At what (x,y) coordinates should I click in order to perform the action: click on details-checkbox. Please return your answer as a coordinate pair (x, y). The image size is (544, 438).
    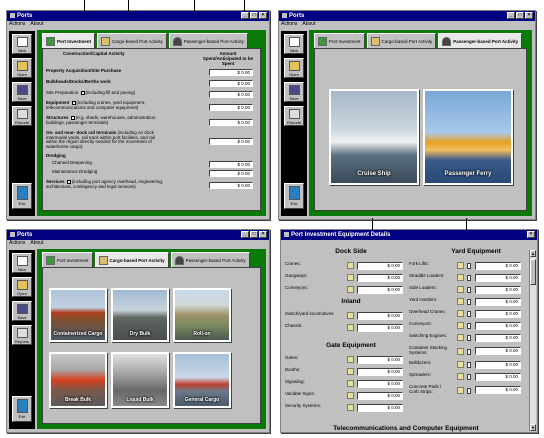
    Looking at the image, I should click on (82, 93).